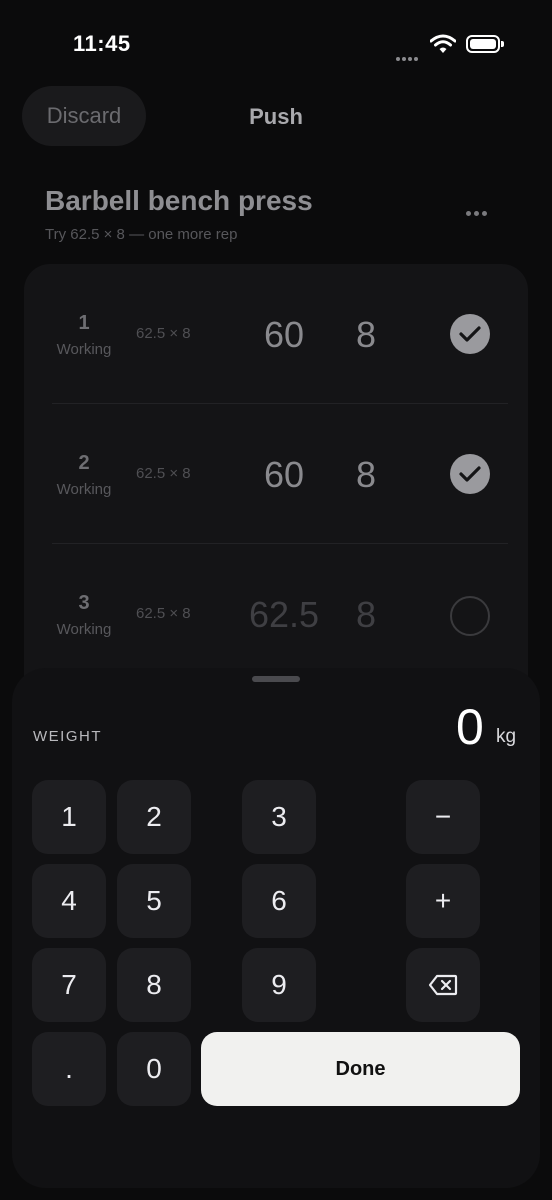 This screenshot has width=552, height=1200. Describe the element at coordinates (69, 1069) in the screenshot. I see `key-decimal: .` at that location.